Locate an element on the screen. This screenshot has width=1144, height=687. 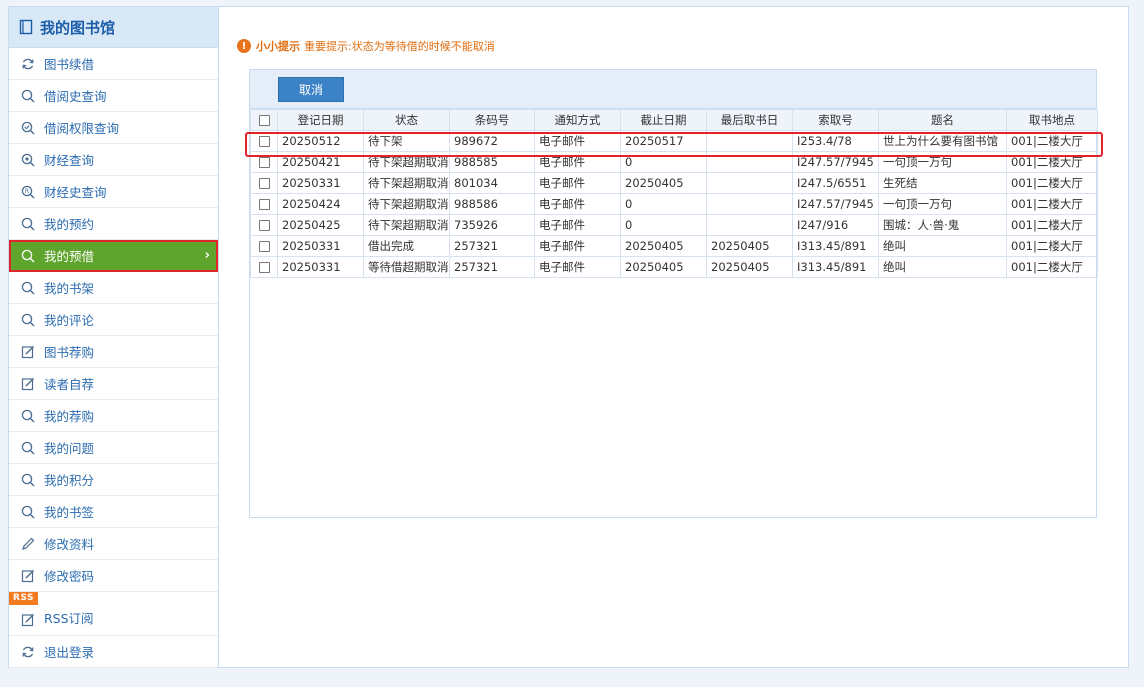
table-cell: 20250331 is located at coordinates (320, 267).